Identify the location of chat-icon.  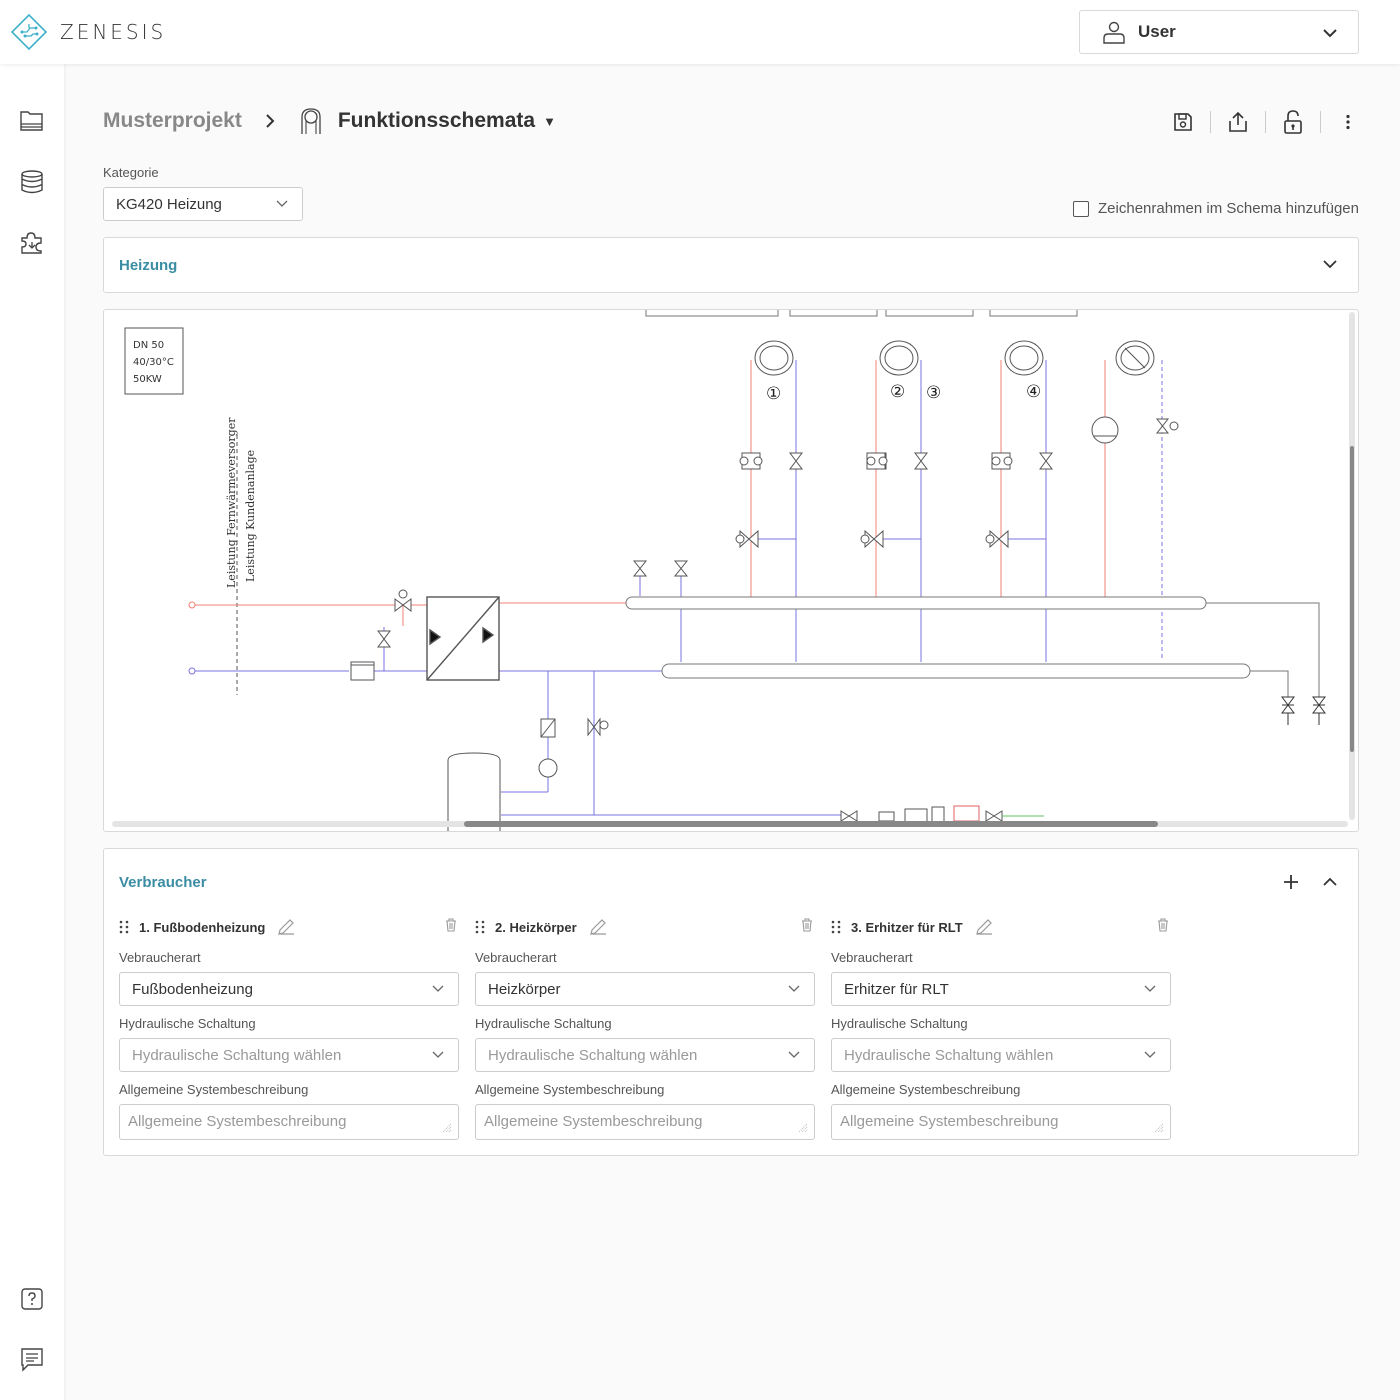
(32, 1359).